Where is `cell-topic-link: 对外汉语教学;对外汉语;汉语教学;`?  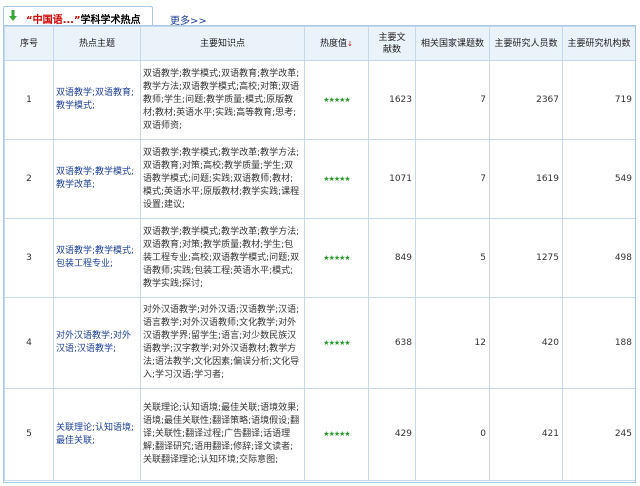 cell-topic-link: 对外汉语教学;对外汉语;汉语教学; is located at coordinates (97, 343).